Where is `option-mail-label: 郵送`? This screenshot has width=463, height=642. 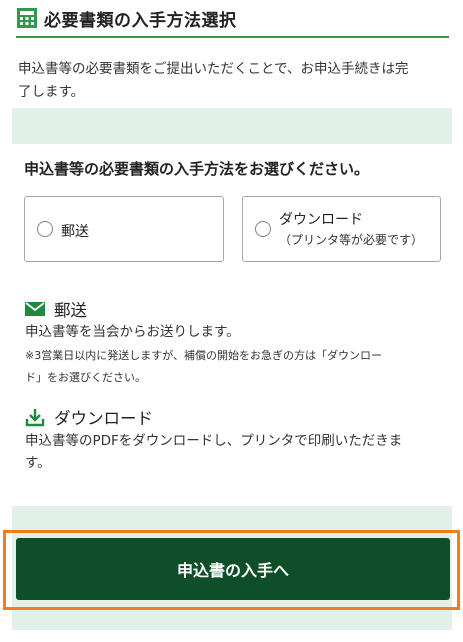 option-mail-label: 郵送 is located at coordinates (75, 232).